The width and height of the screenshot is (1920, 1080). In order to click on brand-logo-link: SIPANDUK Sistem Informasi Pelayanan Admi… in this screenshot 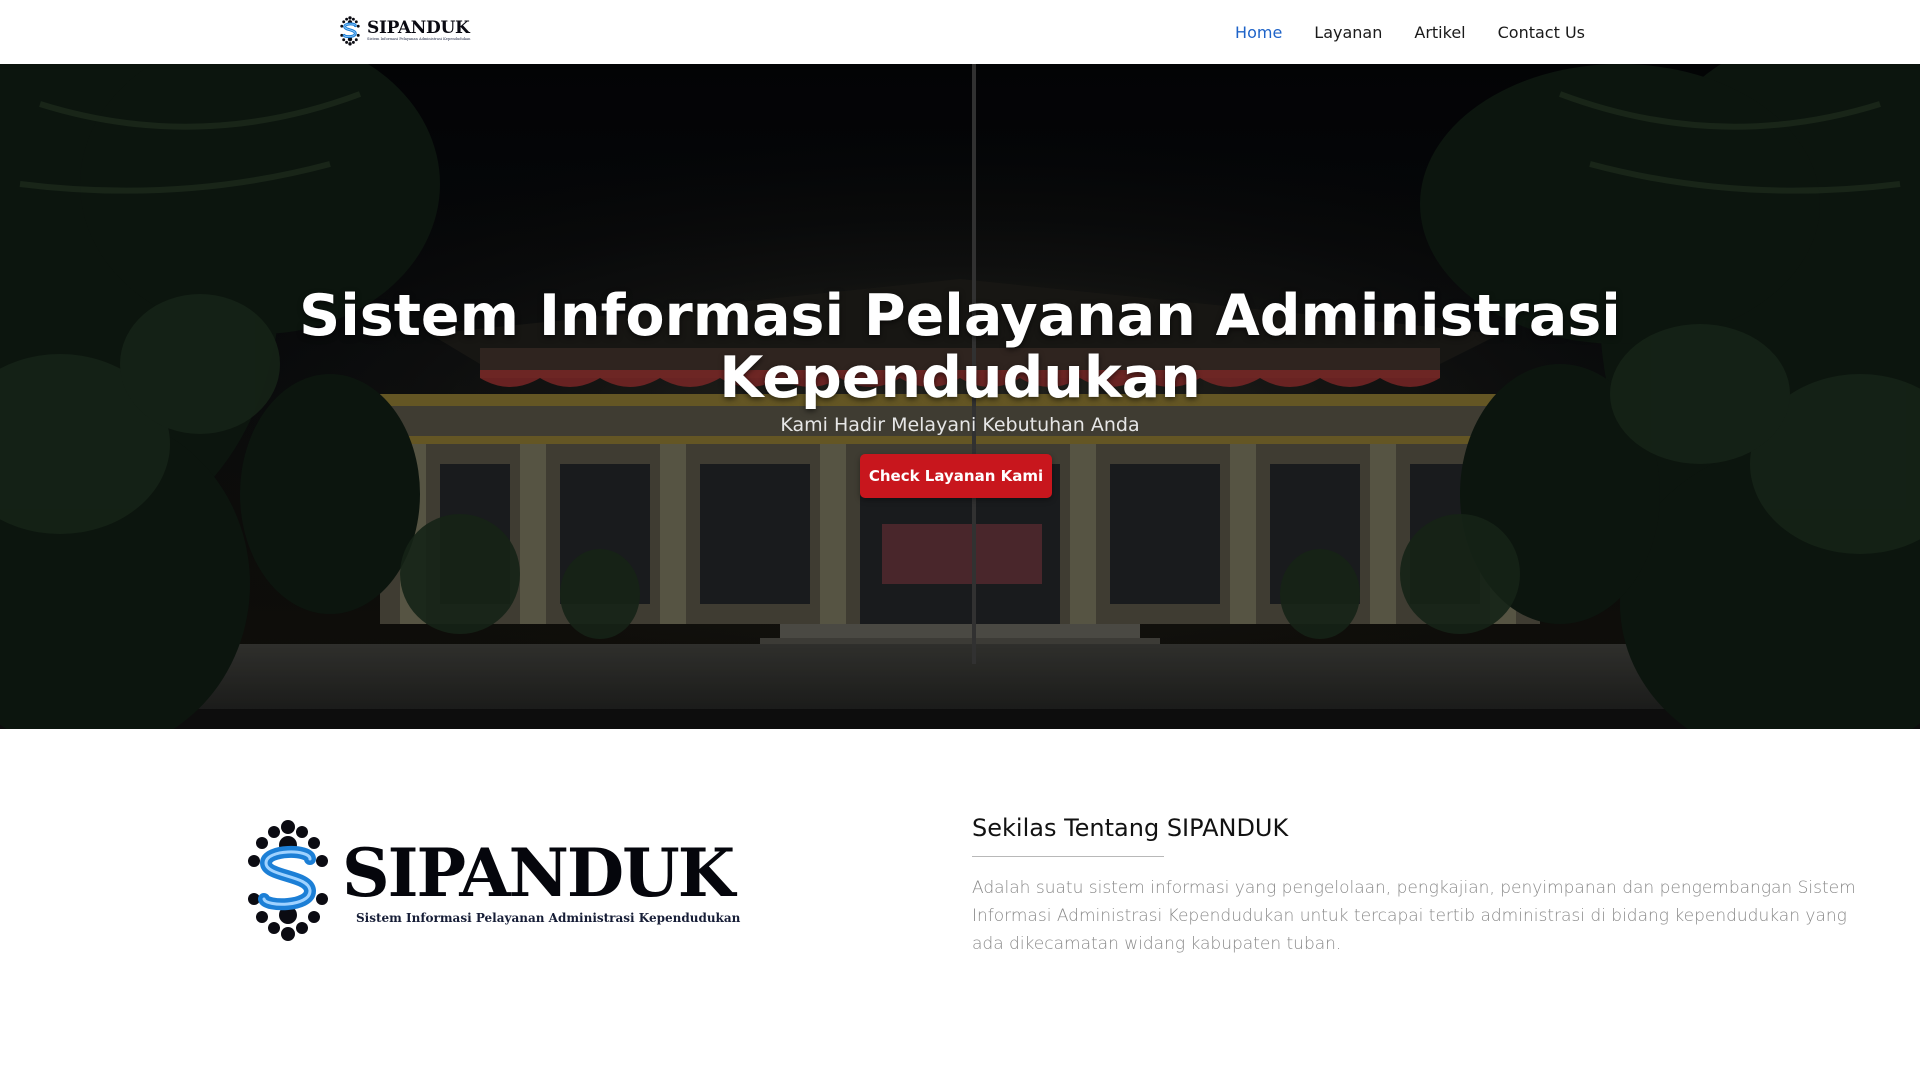, I will do `click(404, 31)`.